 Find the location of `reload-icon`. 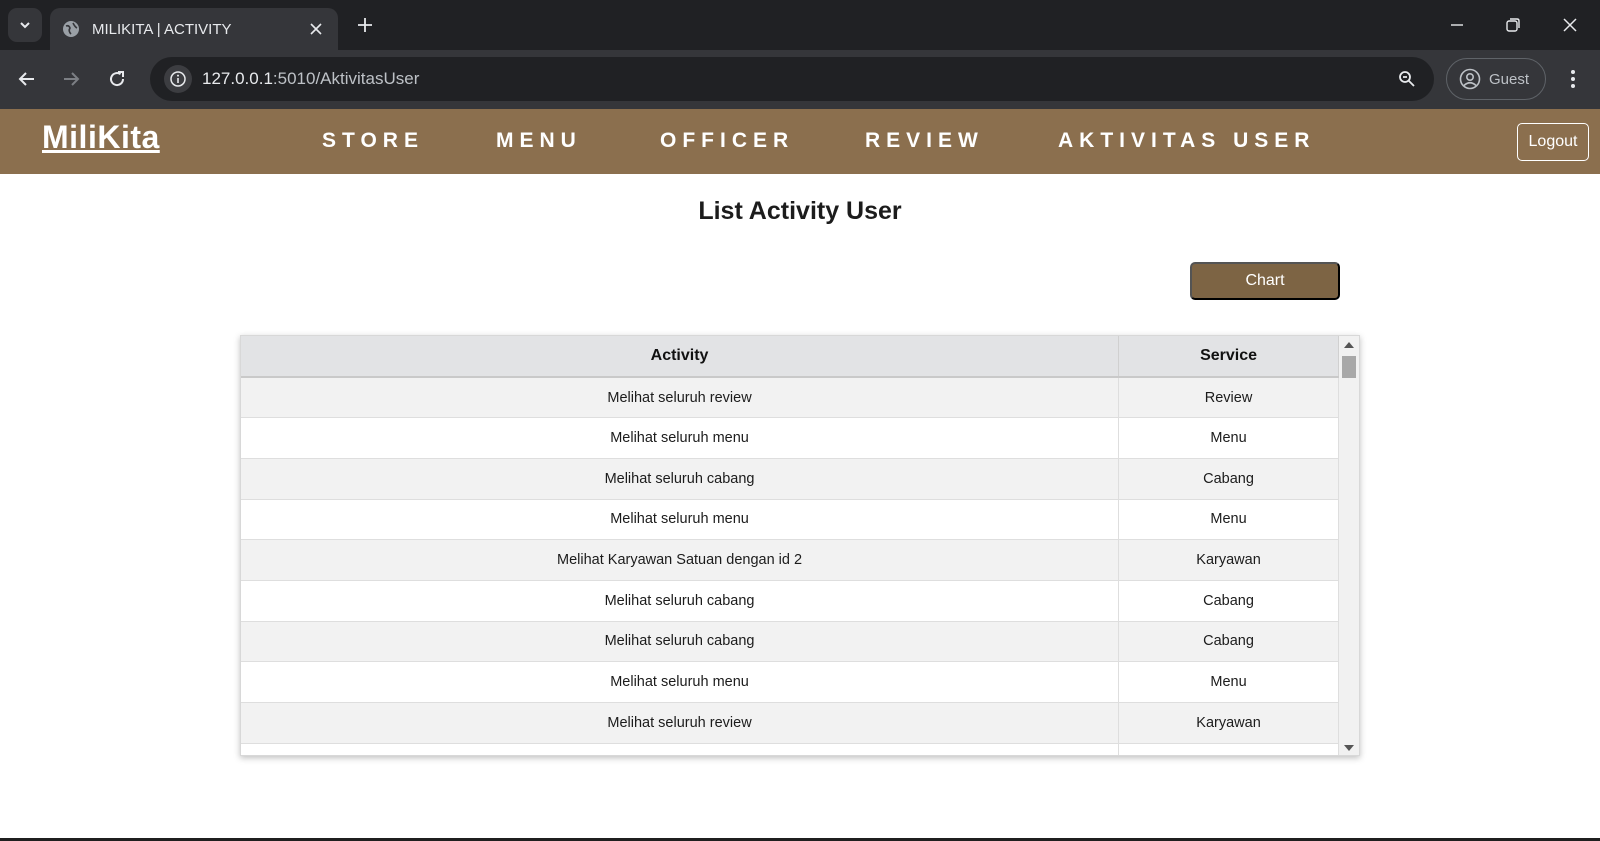

reload-icon is located at coordinates (117, 79).